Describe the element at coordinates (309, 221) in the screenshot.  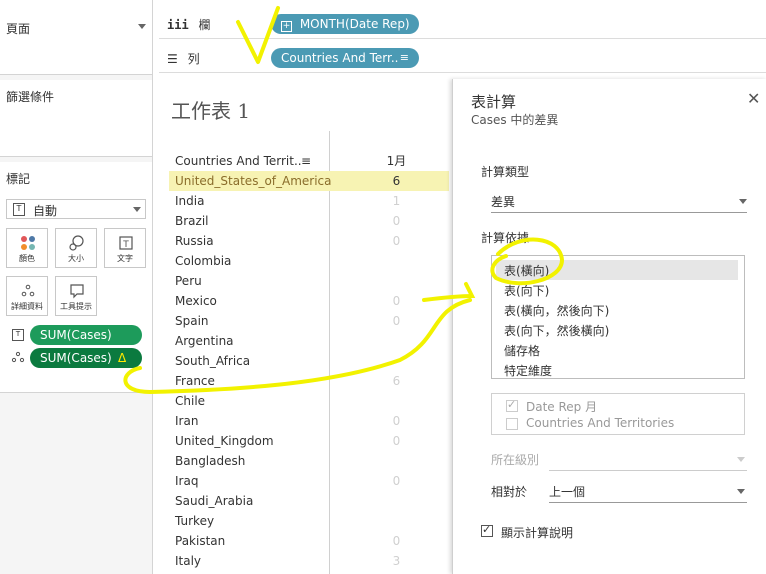
I see `table-row: Brazil 0` at that location.